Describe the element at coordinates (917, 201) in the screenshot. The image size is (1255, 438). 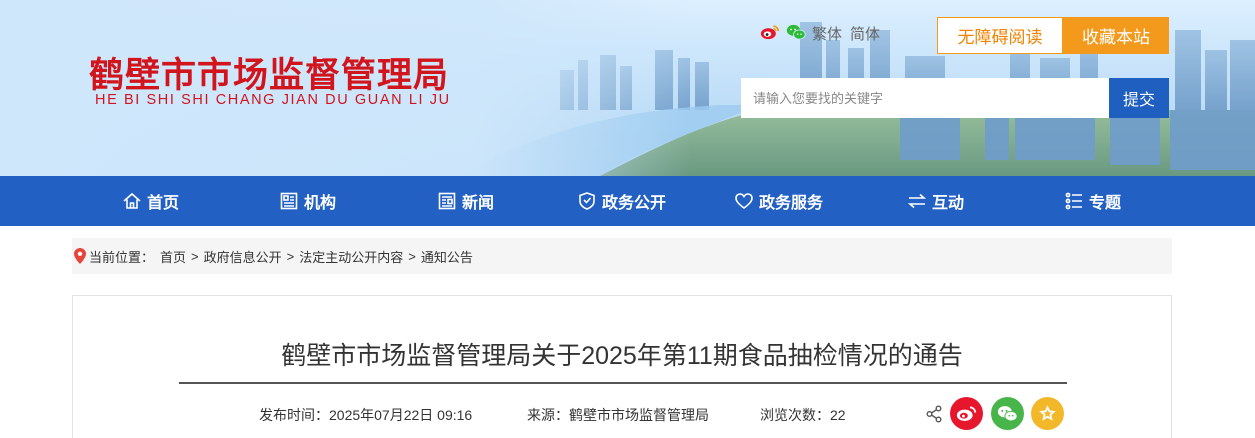
I see `exchange-icon` at that location.